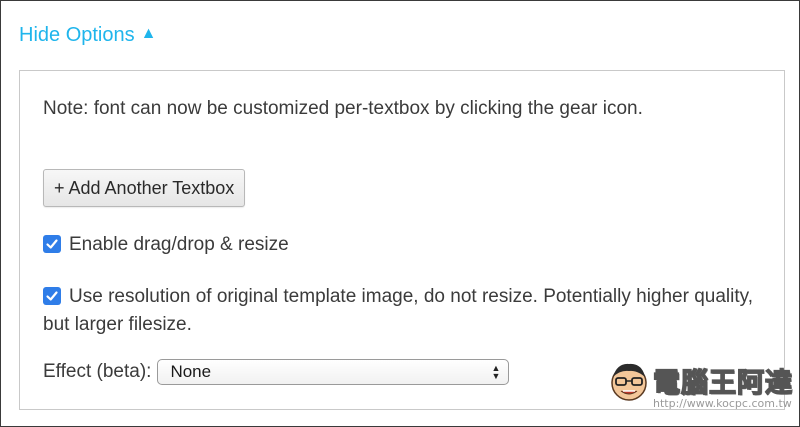 The height and width of the screenshot is (427, 800). Describe the element at coordinates (333, 372) in the screenshot. I see `effect-select: None ▲ ▼` at that location.